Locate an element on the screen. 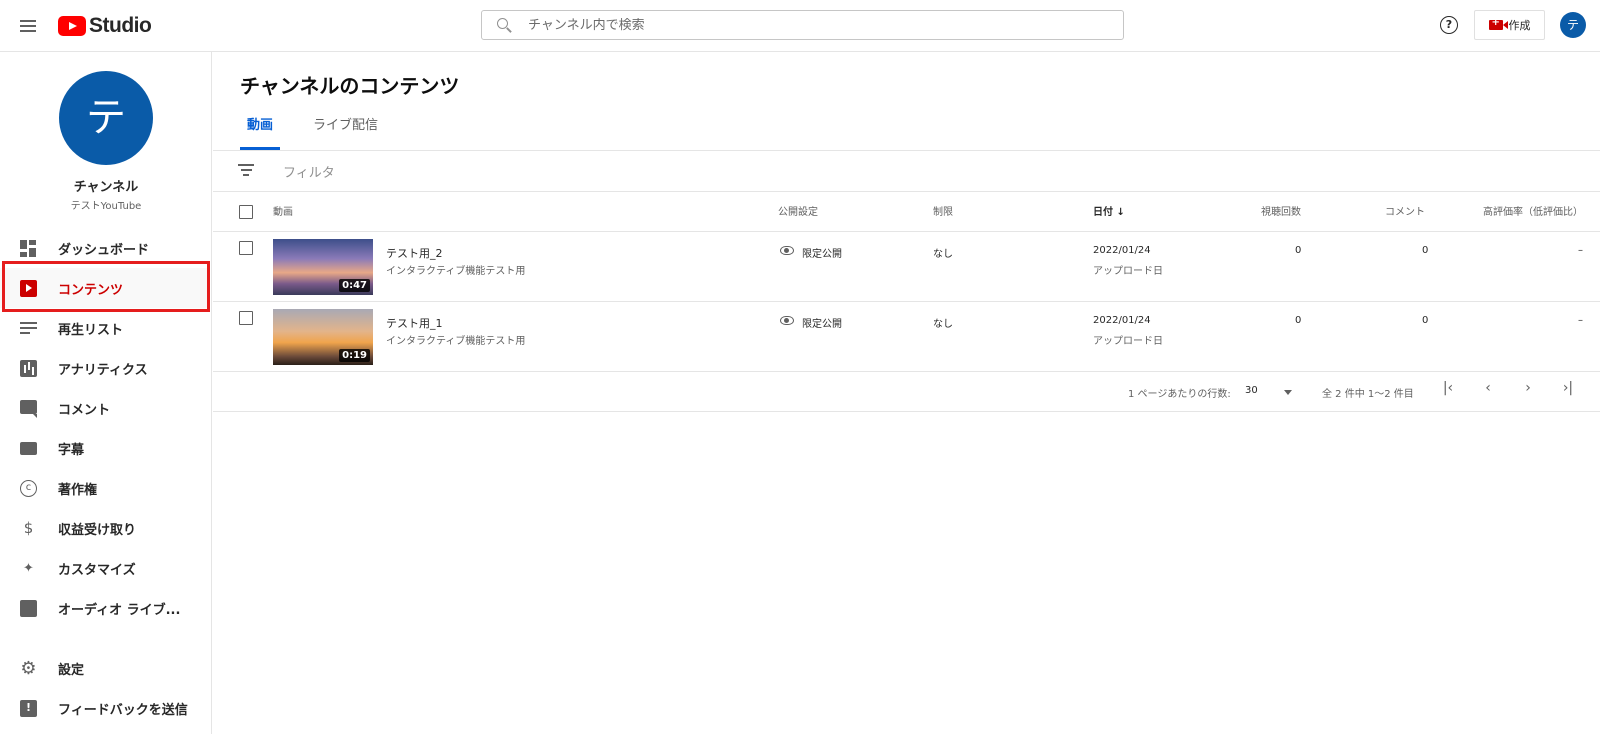 This screenshot has height=734, width=1600. column-header-views: 視聴回数 is located at coordinates (1281, 212).